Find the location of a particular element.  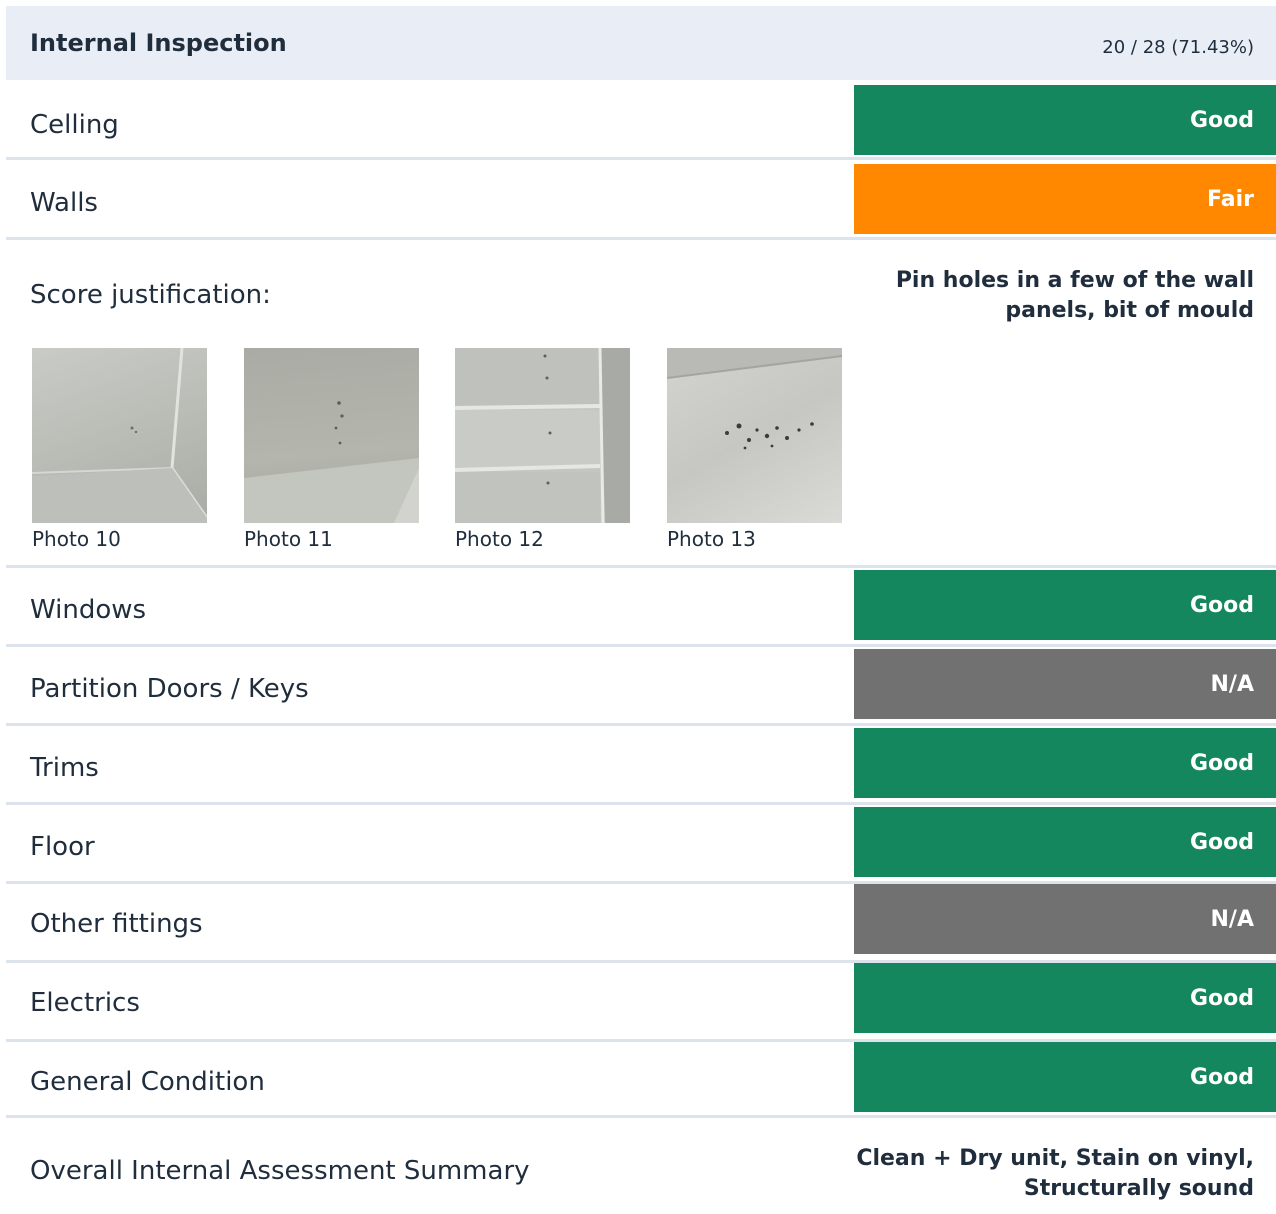

row-label: Partition Doors / Keys is located at coordinates (169, 689).